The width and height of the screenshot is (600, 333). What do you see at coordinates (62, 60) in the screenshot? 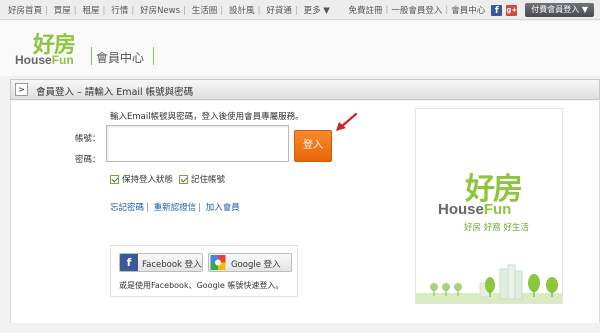
I see `logo-en-fun: Fun` at bounding box center [62, 60].